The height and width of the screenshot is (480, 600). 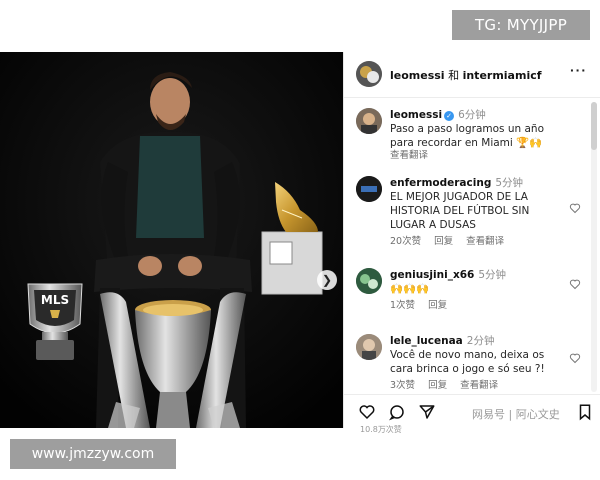 I want to click on more-horizontal-icon: ···, so click(x=578, y=70).